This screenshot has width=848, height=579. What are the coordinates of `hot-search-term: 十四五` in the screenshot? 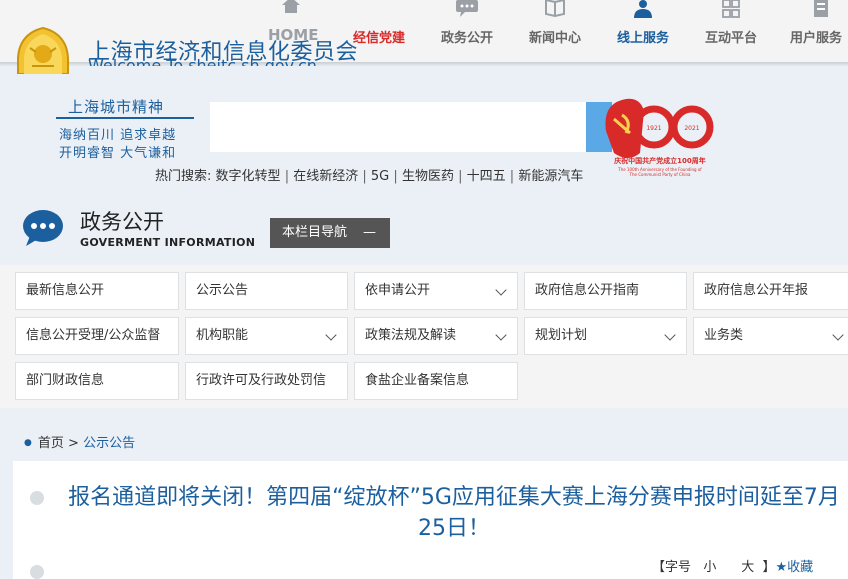 It's located at (486, 176).